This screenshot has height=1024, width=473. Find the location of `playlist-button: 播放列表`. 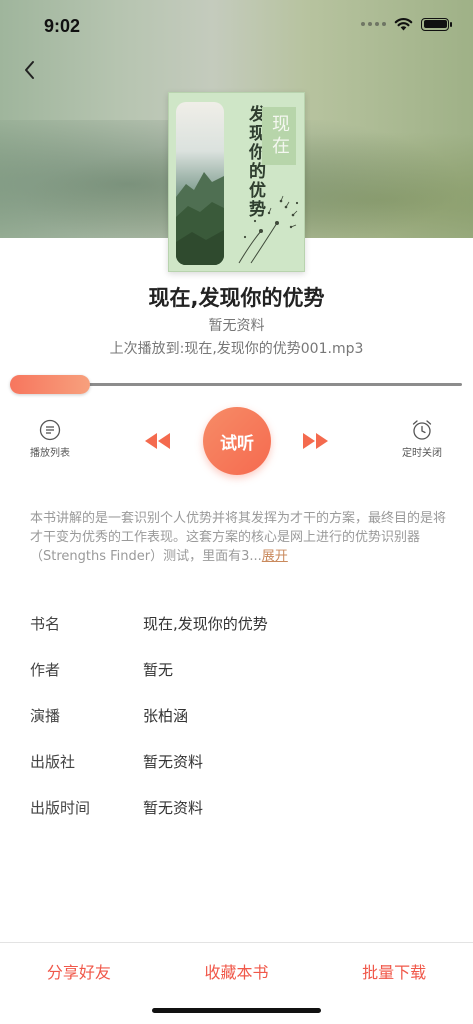

playlist-button: 播放列表 is located at coordinates (50, 439).